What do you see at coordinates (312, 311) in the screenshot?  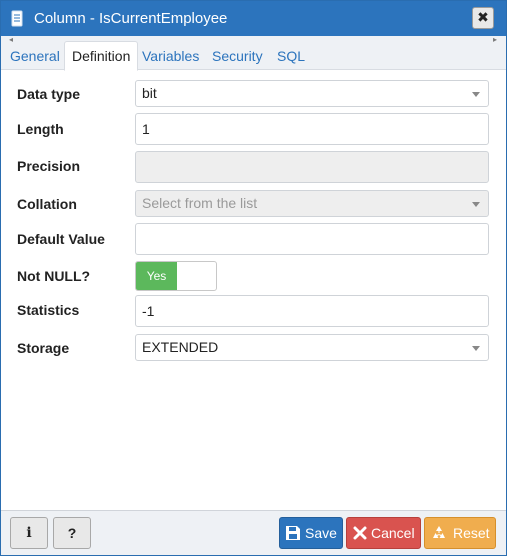 I see `statistics-input: -1` at bounding box center [312, 311].